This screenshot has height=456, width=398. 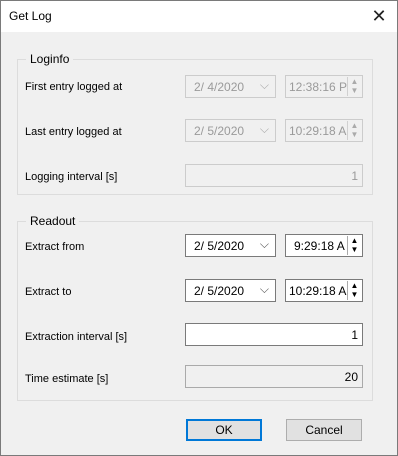 I want to click on extract-from-time: 9:29:18 A ▲ ▼, so click(x=324, y=245).